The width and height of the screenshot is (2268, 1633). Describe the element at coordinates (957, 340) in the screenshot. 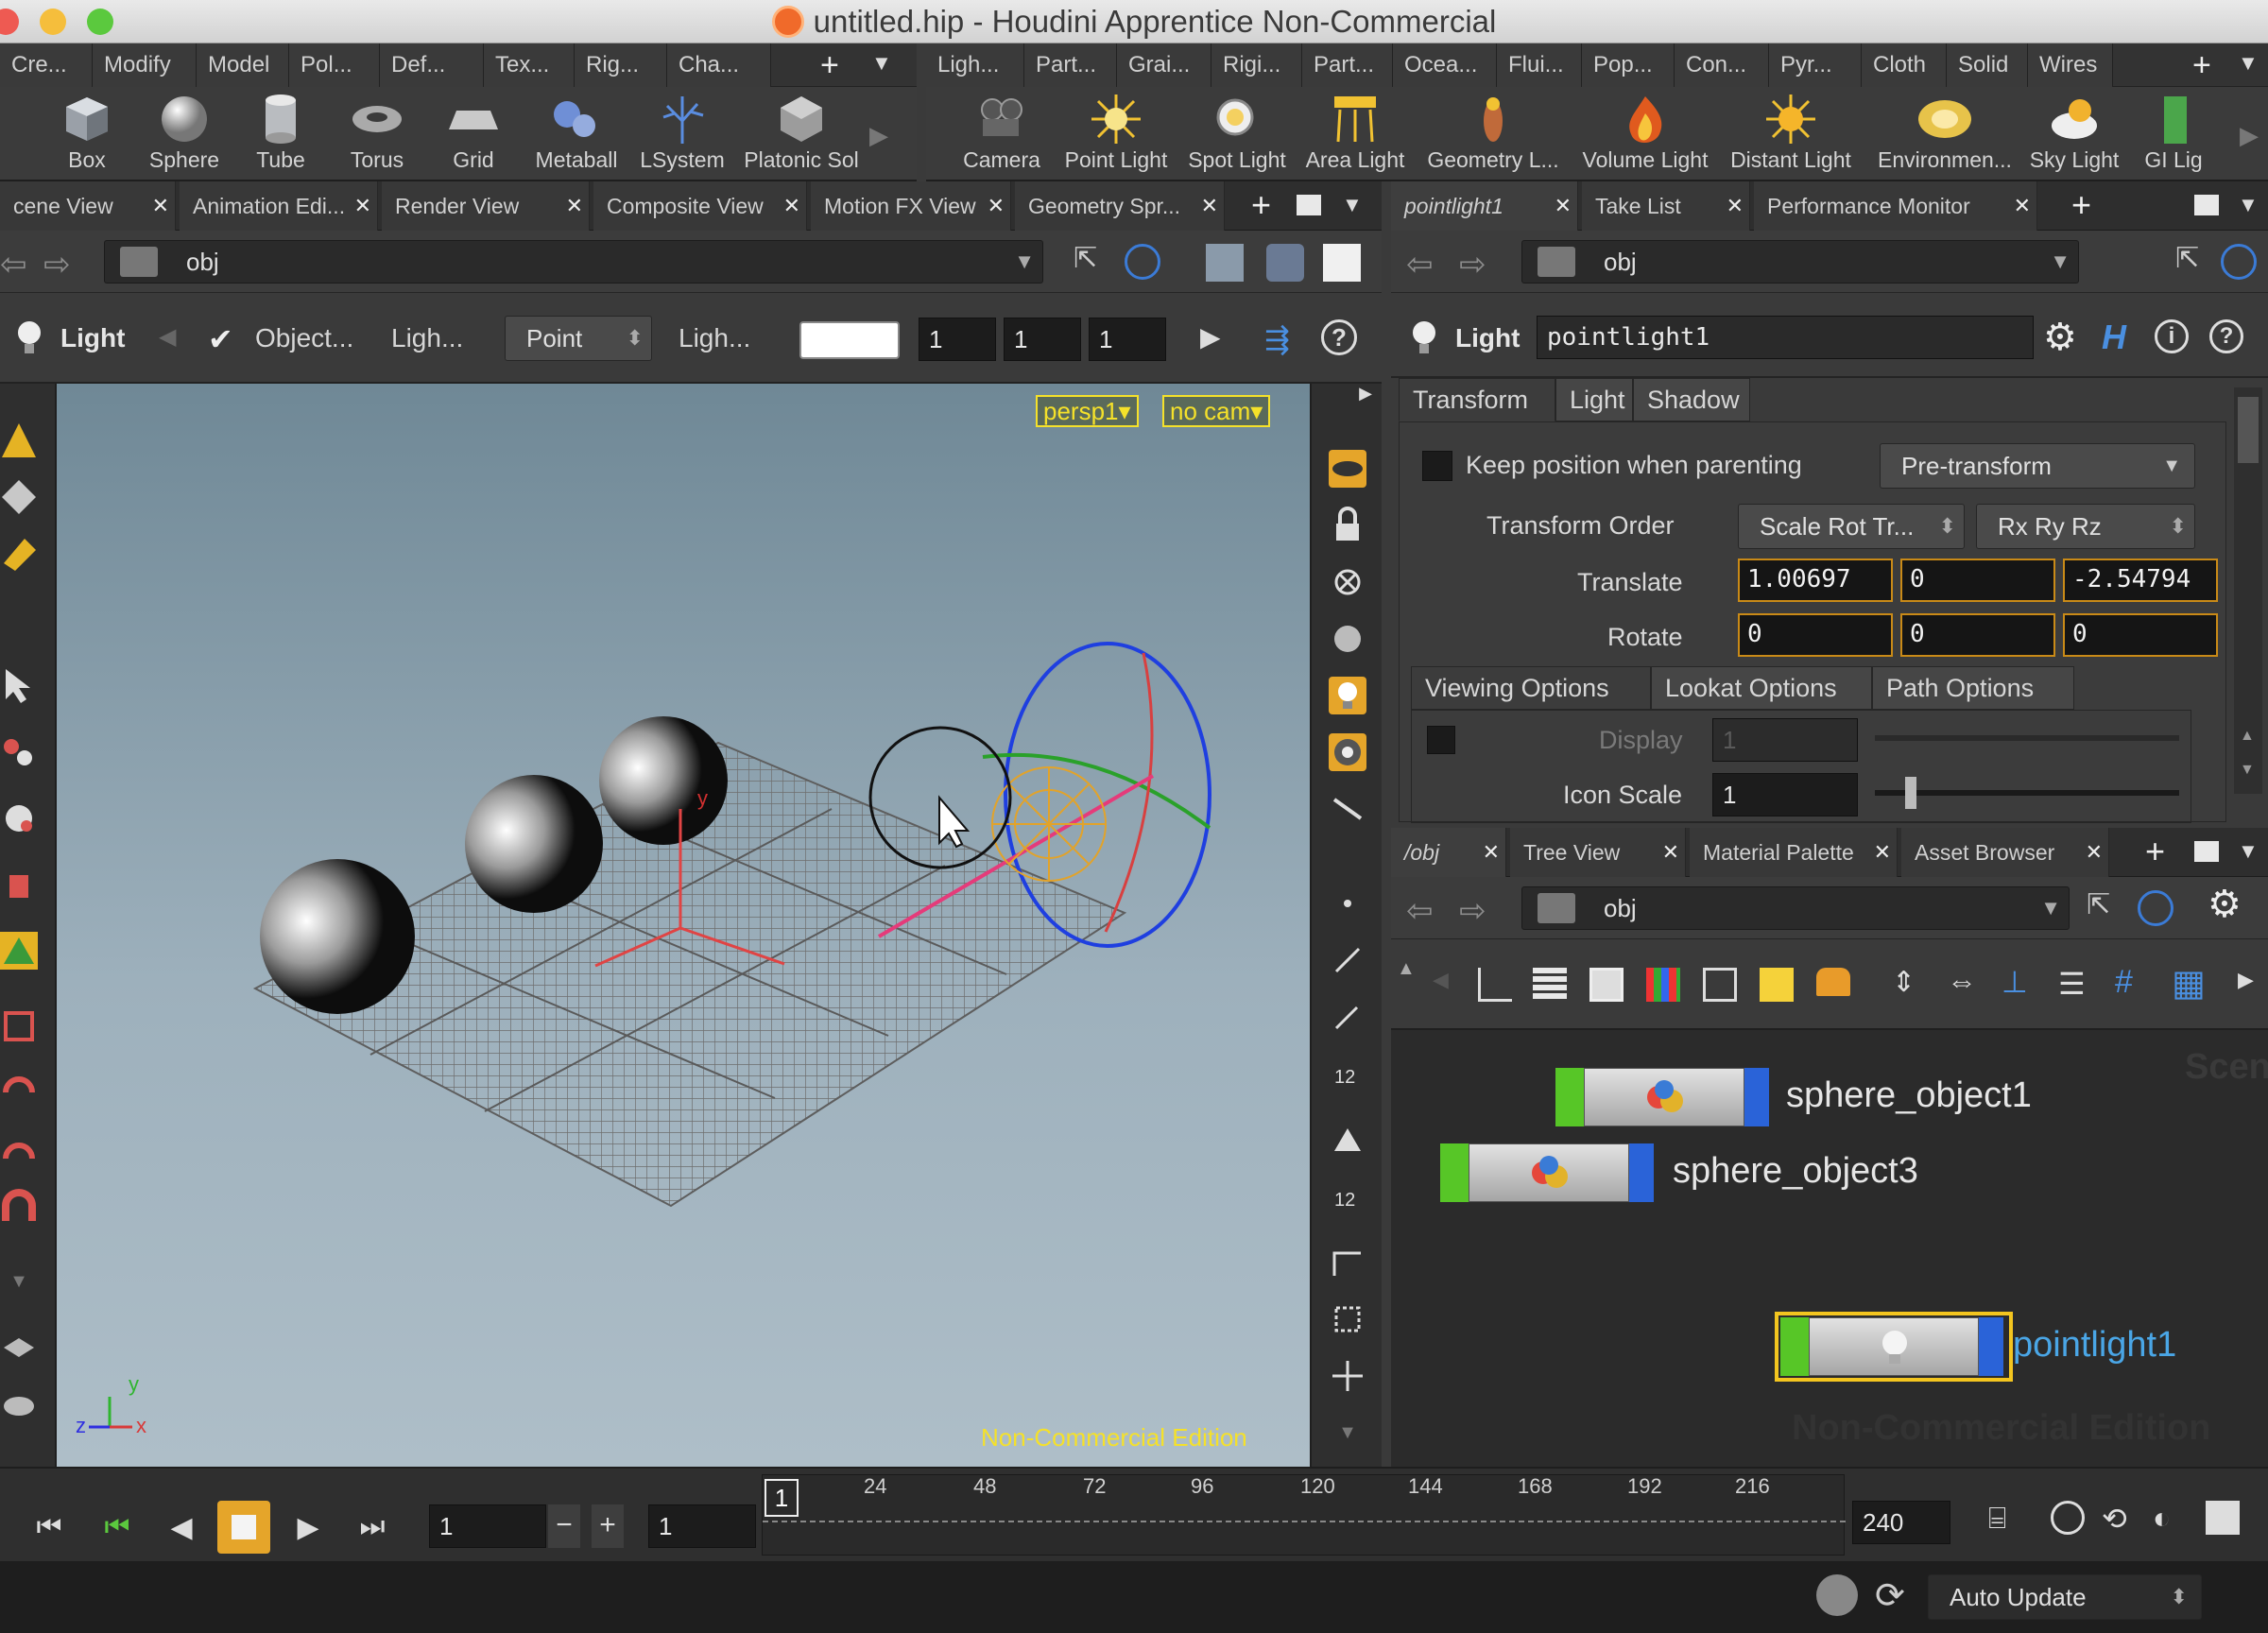

I see `light-color-r-field: 1` at that location.